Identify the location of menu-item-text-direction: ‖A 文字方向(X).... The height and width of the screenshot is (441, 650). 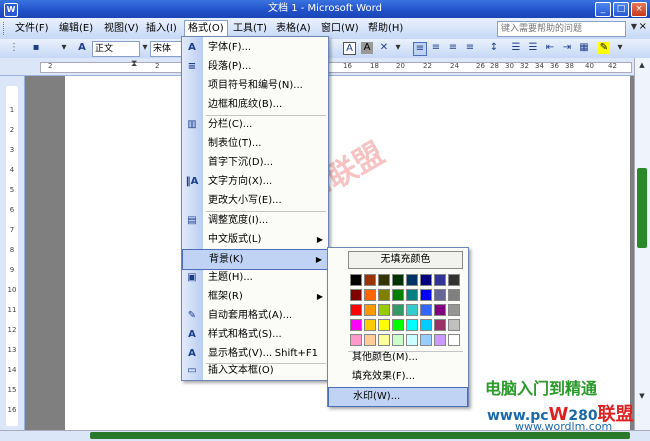
(255, 181).